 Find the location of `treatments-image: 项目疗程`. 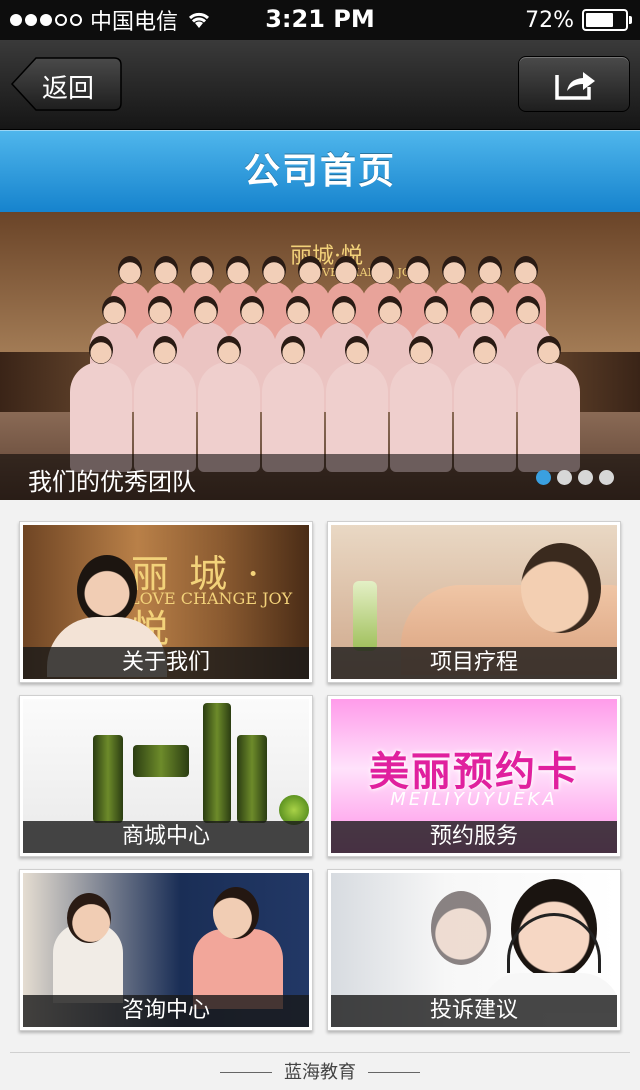

treatments-image: 项目疗程 is located at coordinates (474, 602).